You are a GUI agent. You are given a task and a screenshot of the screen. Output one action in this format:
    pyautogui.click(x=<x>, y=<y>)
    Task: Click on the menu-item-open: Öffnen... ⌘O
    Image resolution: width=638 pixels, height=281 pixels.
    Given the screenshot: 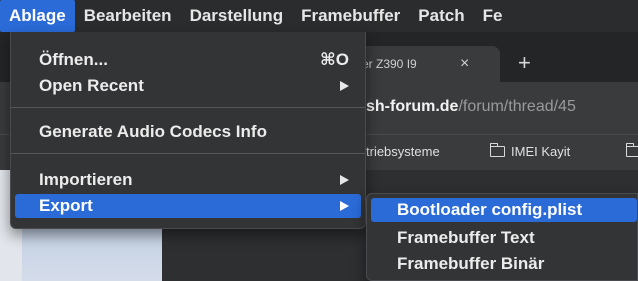 What is the action you would take?
    pyautogui.click(x=188, y=60)
    